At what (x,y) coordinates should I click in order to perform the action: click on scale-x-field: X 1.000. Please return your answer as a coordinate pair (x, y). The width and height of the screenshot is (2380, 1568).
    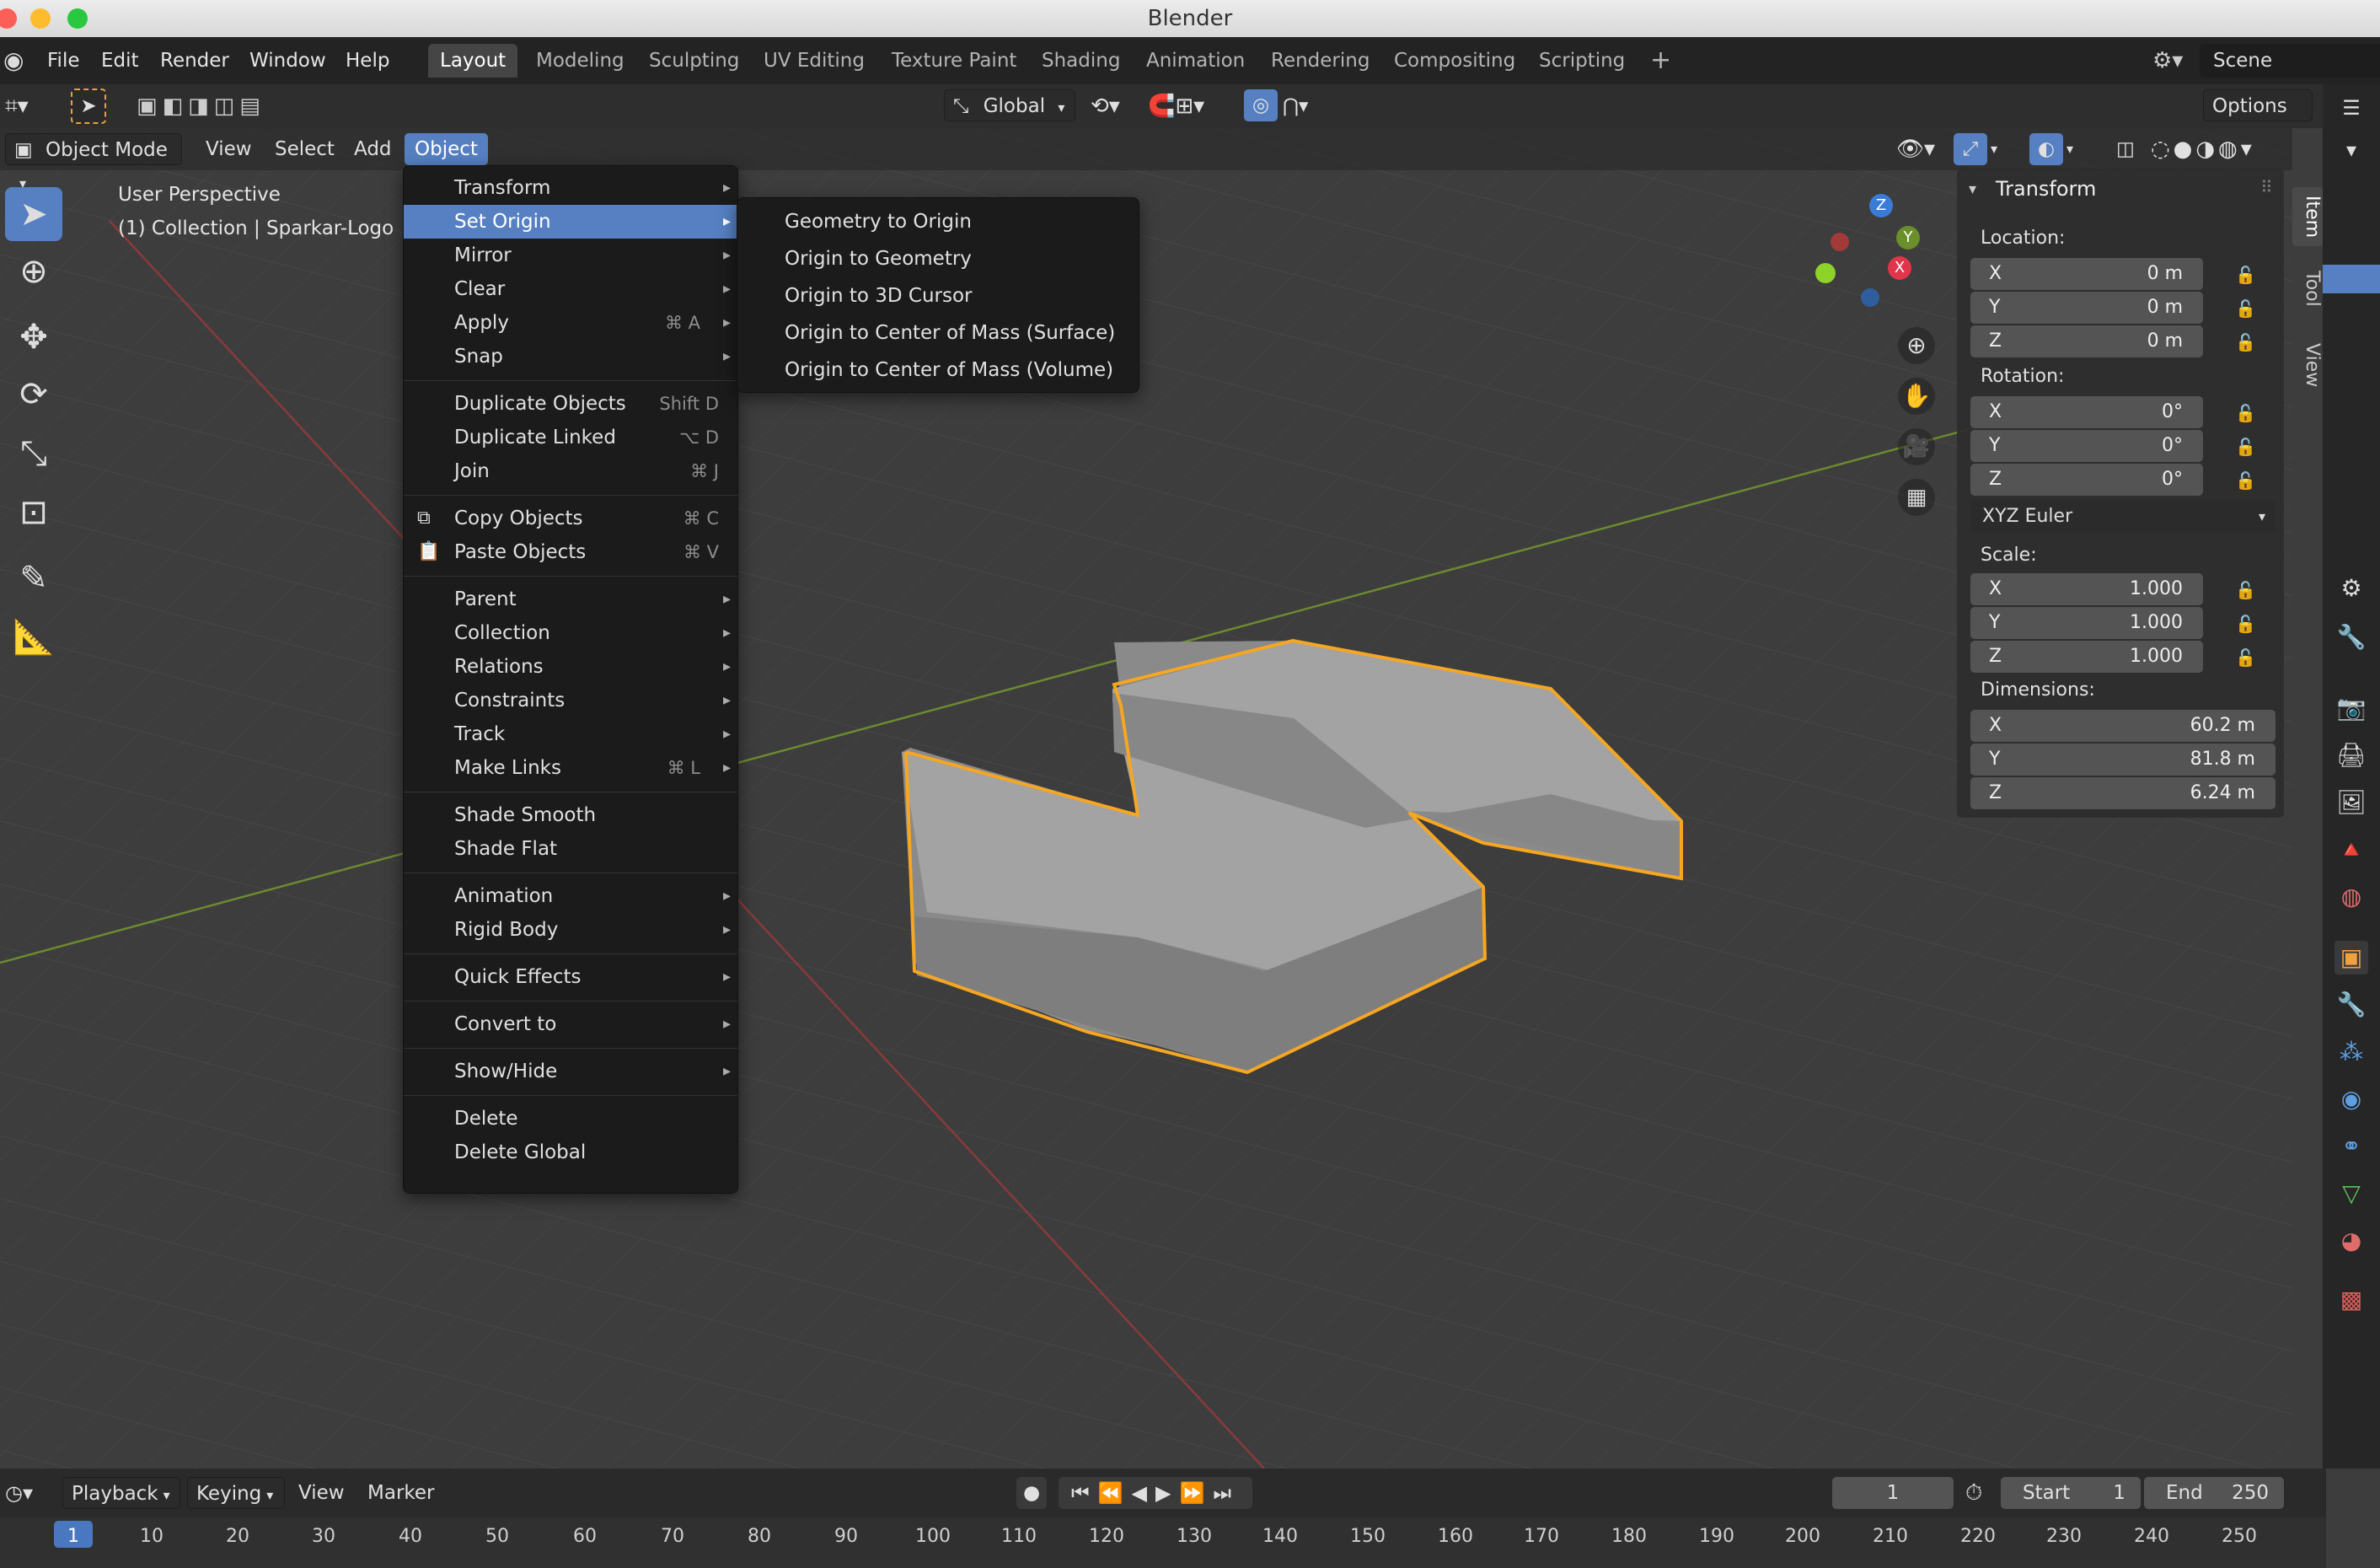
    Looking at the image, I should click on (2086, 589).